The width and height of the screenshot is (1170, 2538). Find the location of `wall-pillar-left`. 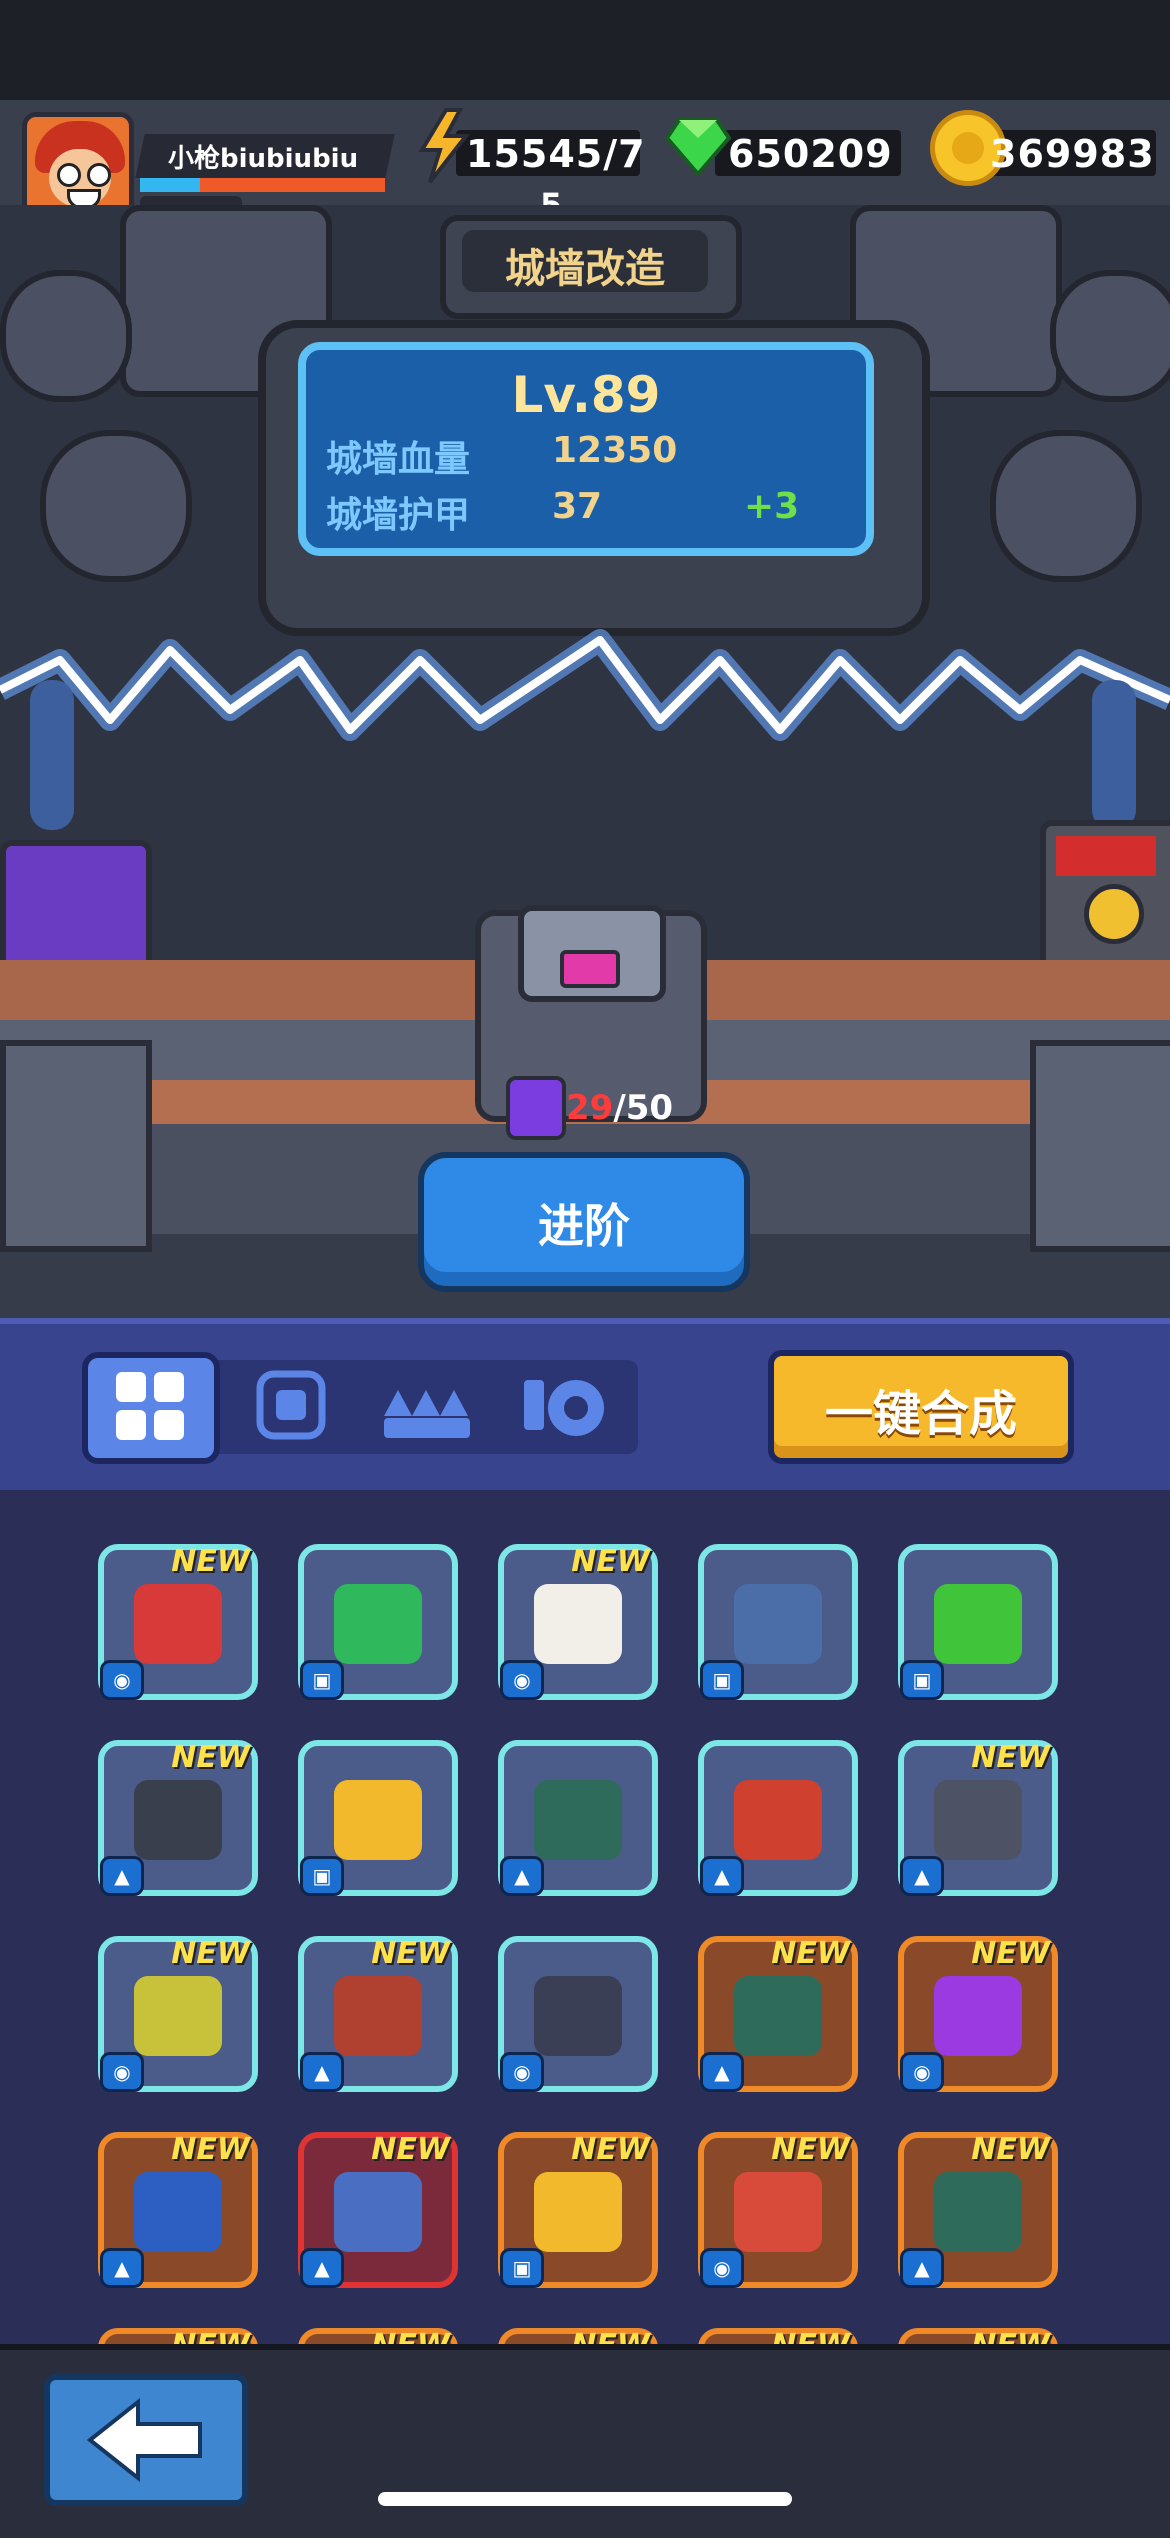

wall-pillar-left is located at coordinates (76, 1146).